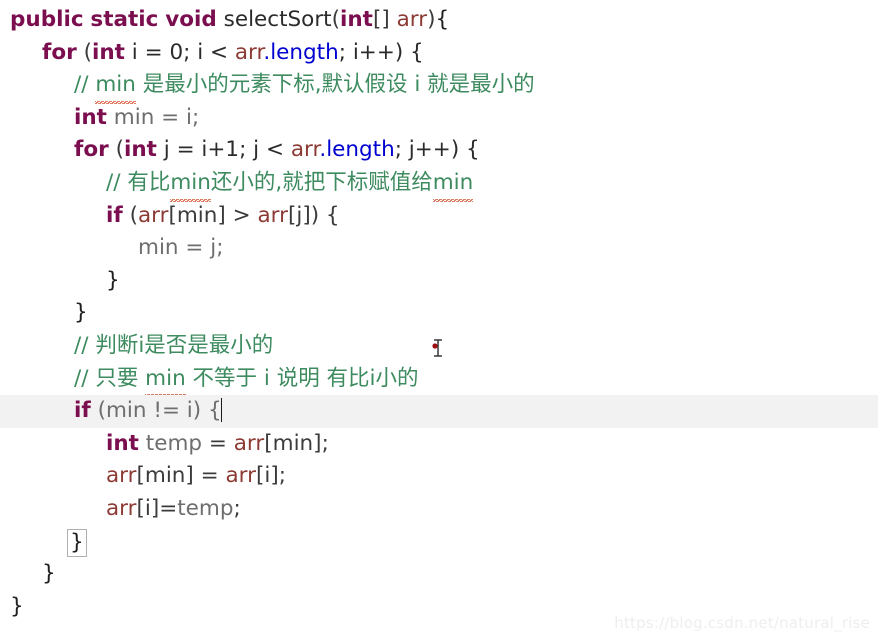 The width and height of the screenshot is (878, 640). I want to click on method-name-selectsort: selectSort, so click(277, 19).